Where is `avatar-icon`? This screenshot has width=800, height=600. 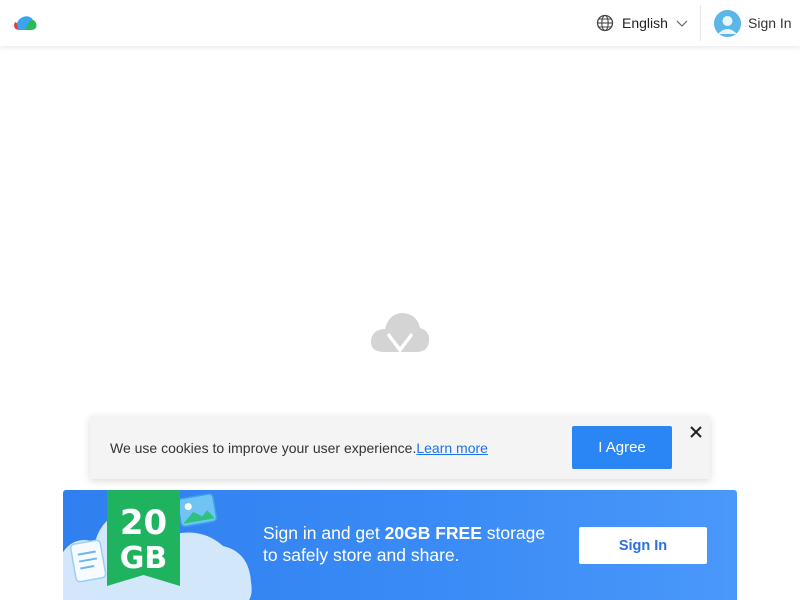
avatar-icon is located at coordinates (727, 23).